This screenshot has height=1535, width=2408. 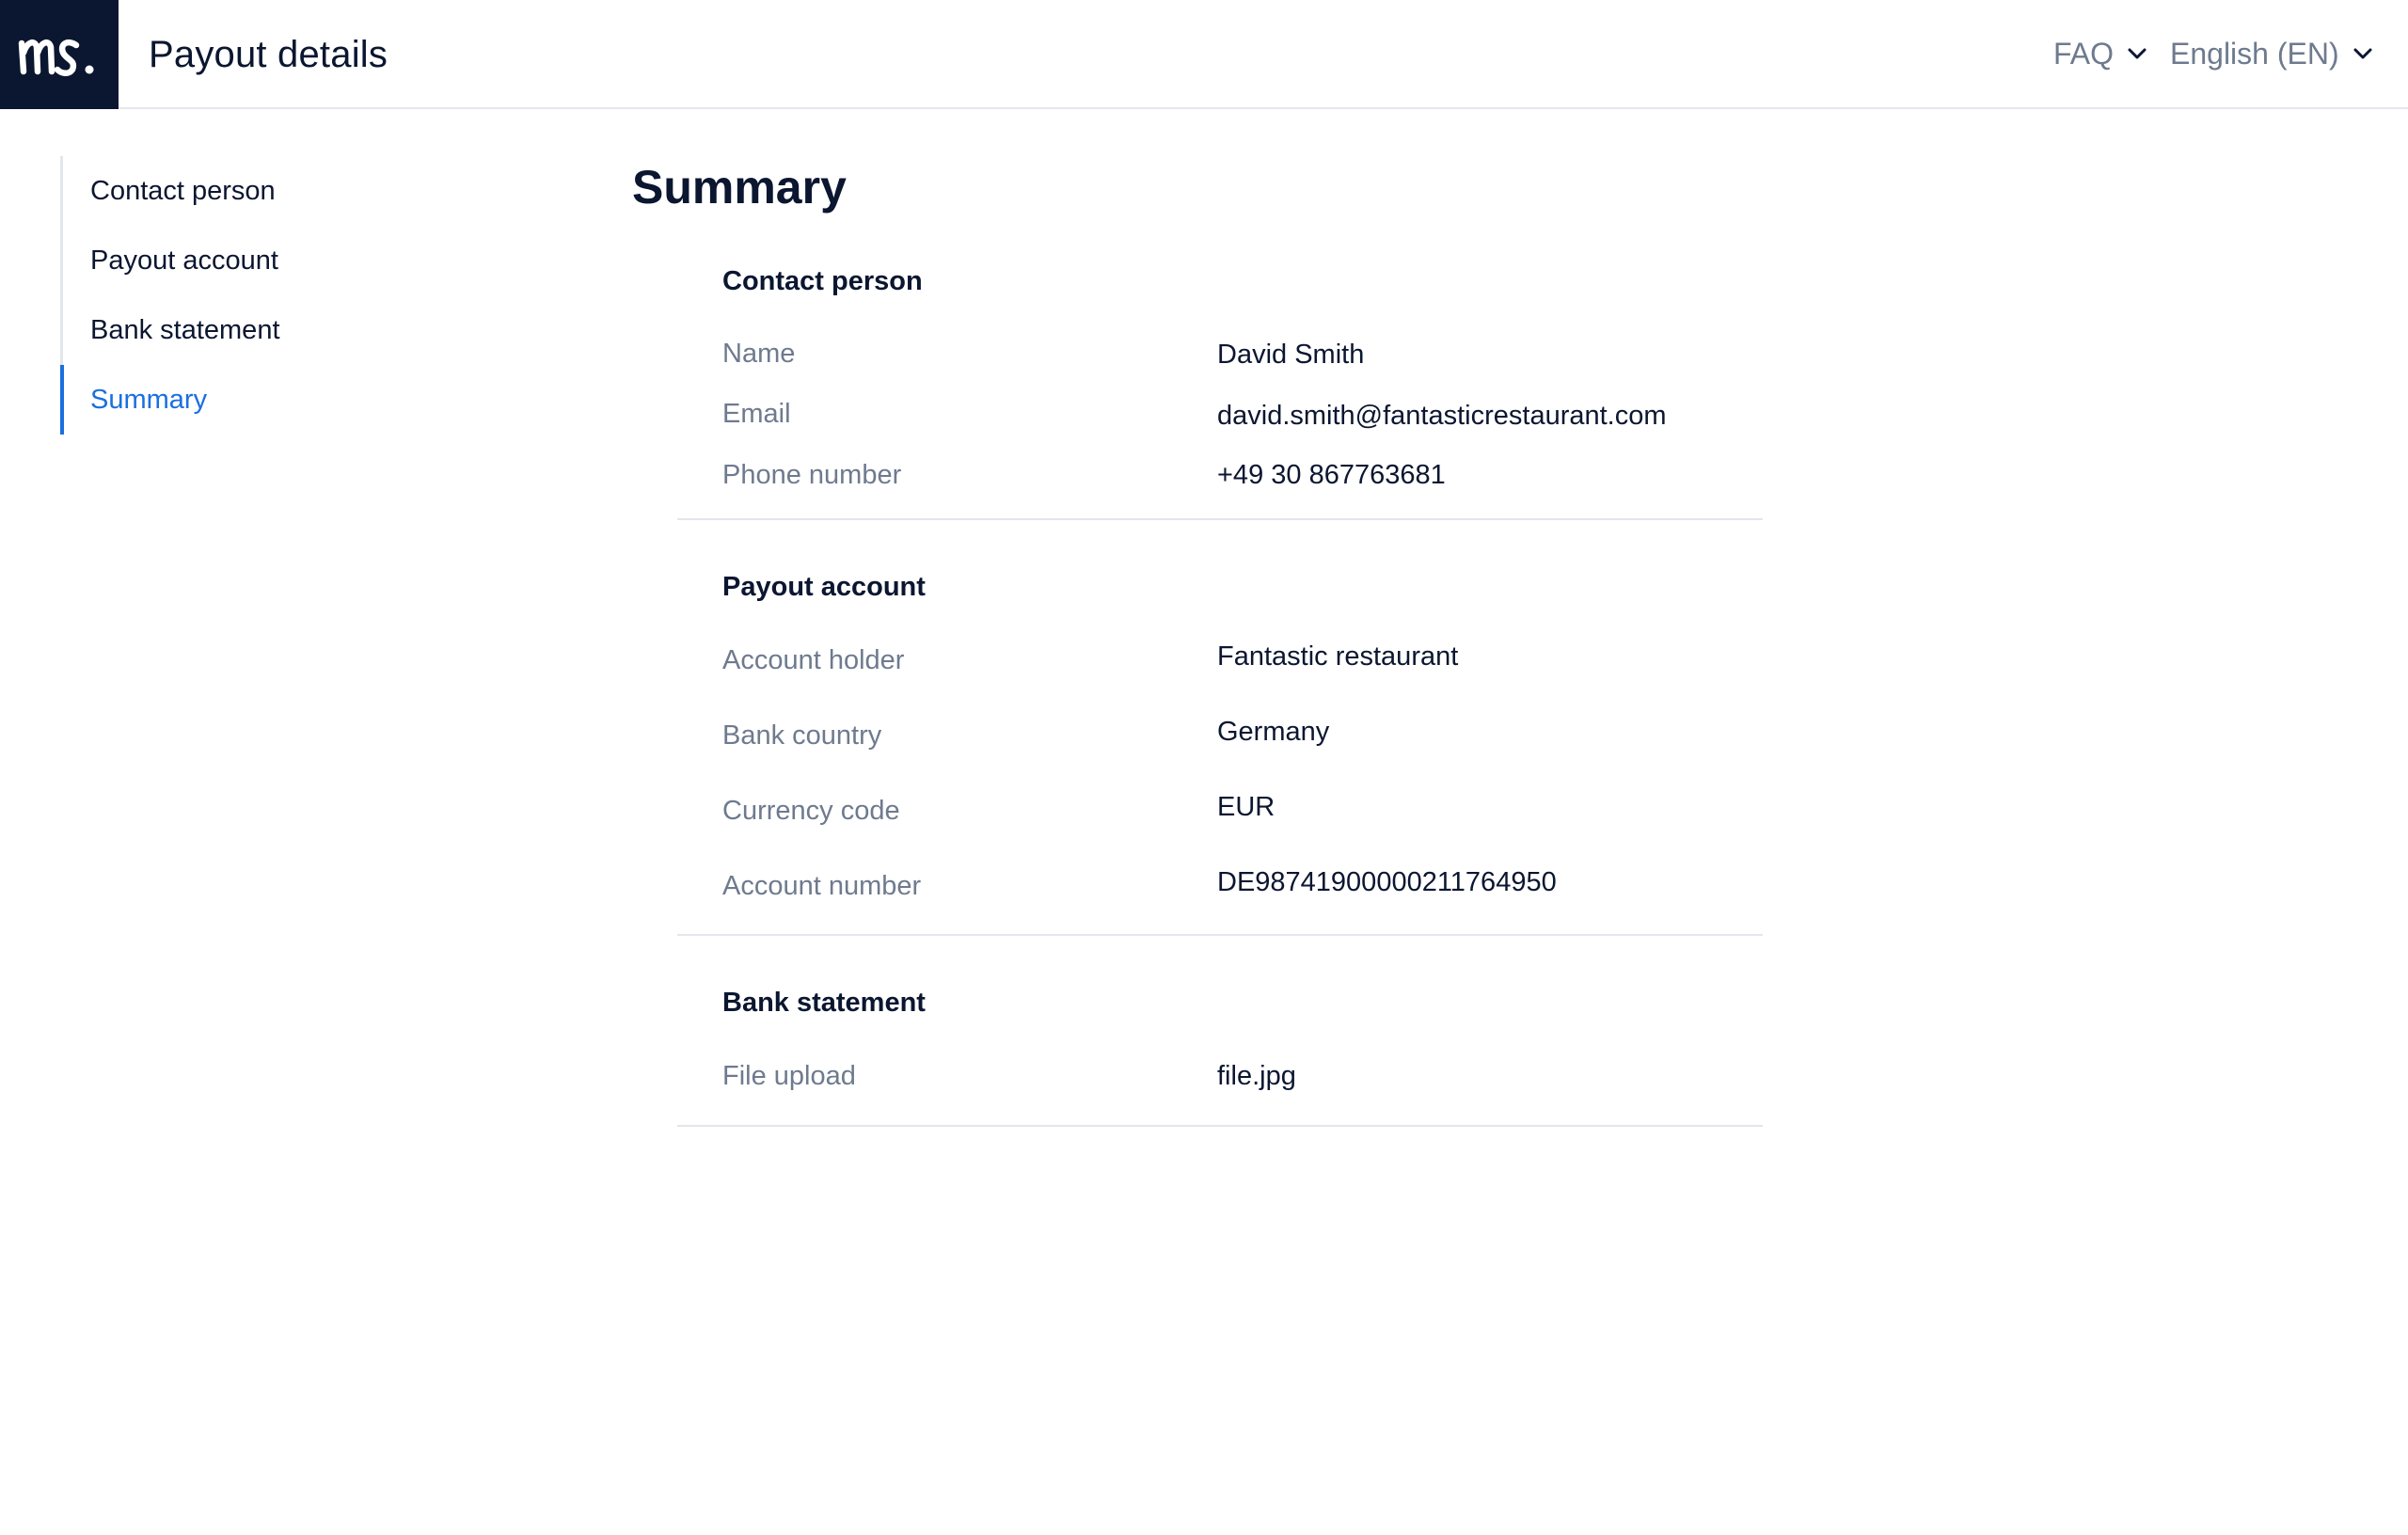 I want to click on page-title: Payout details, so click(x=268, y=54).